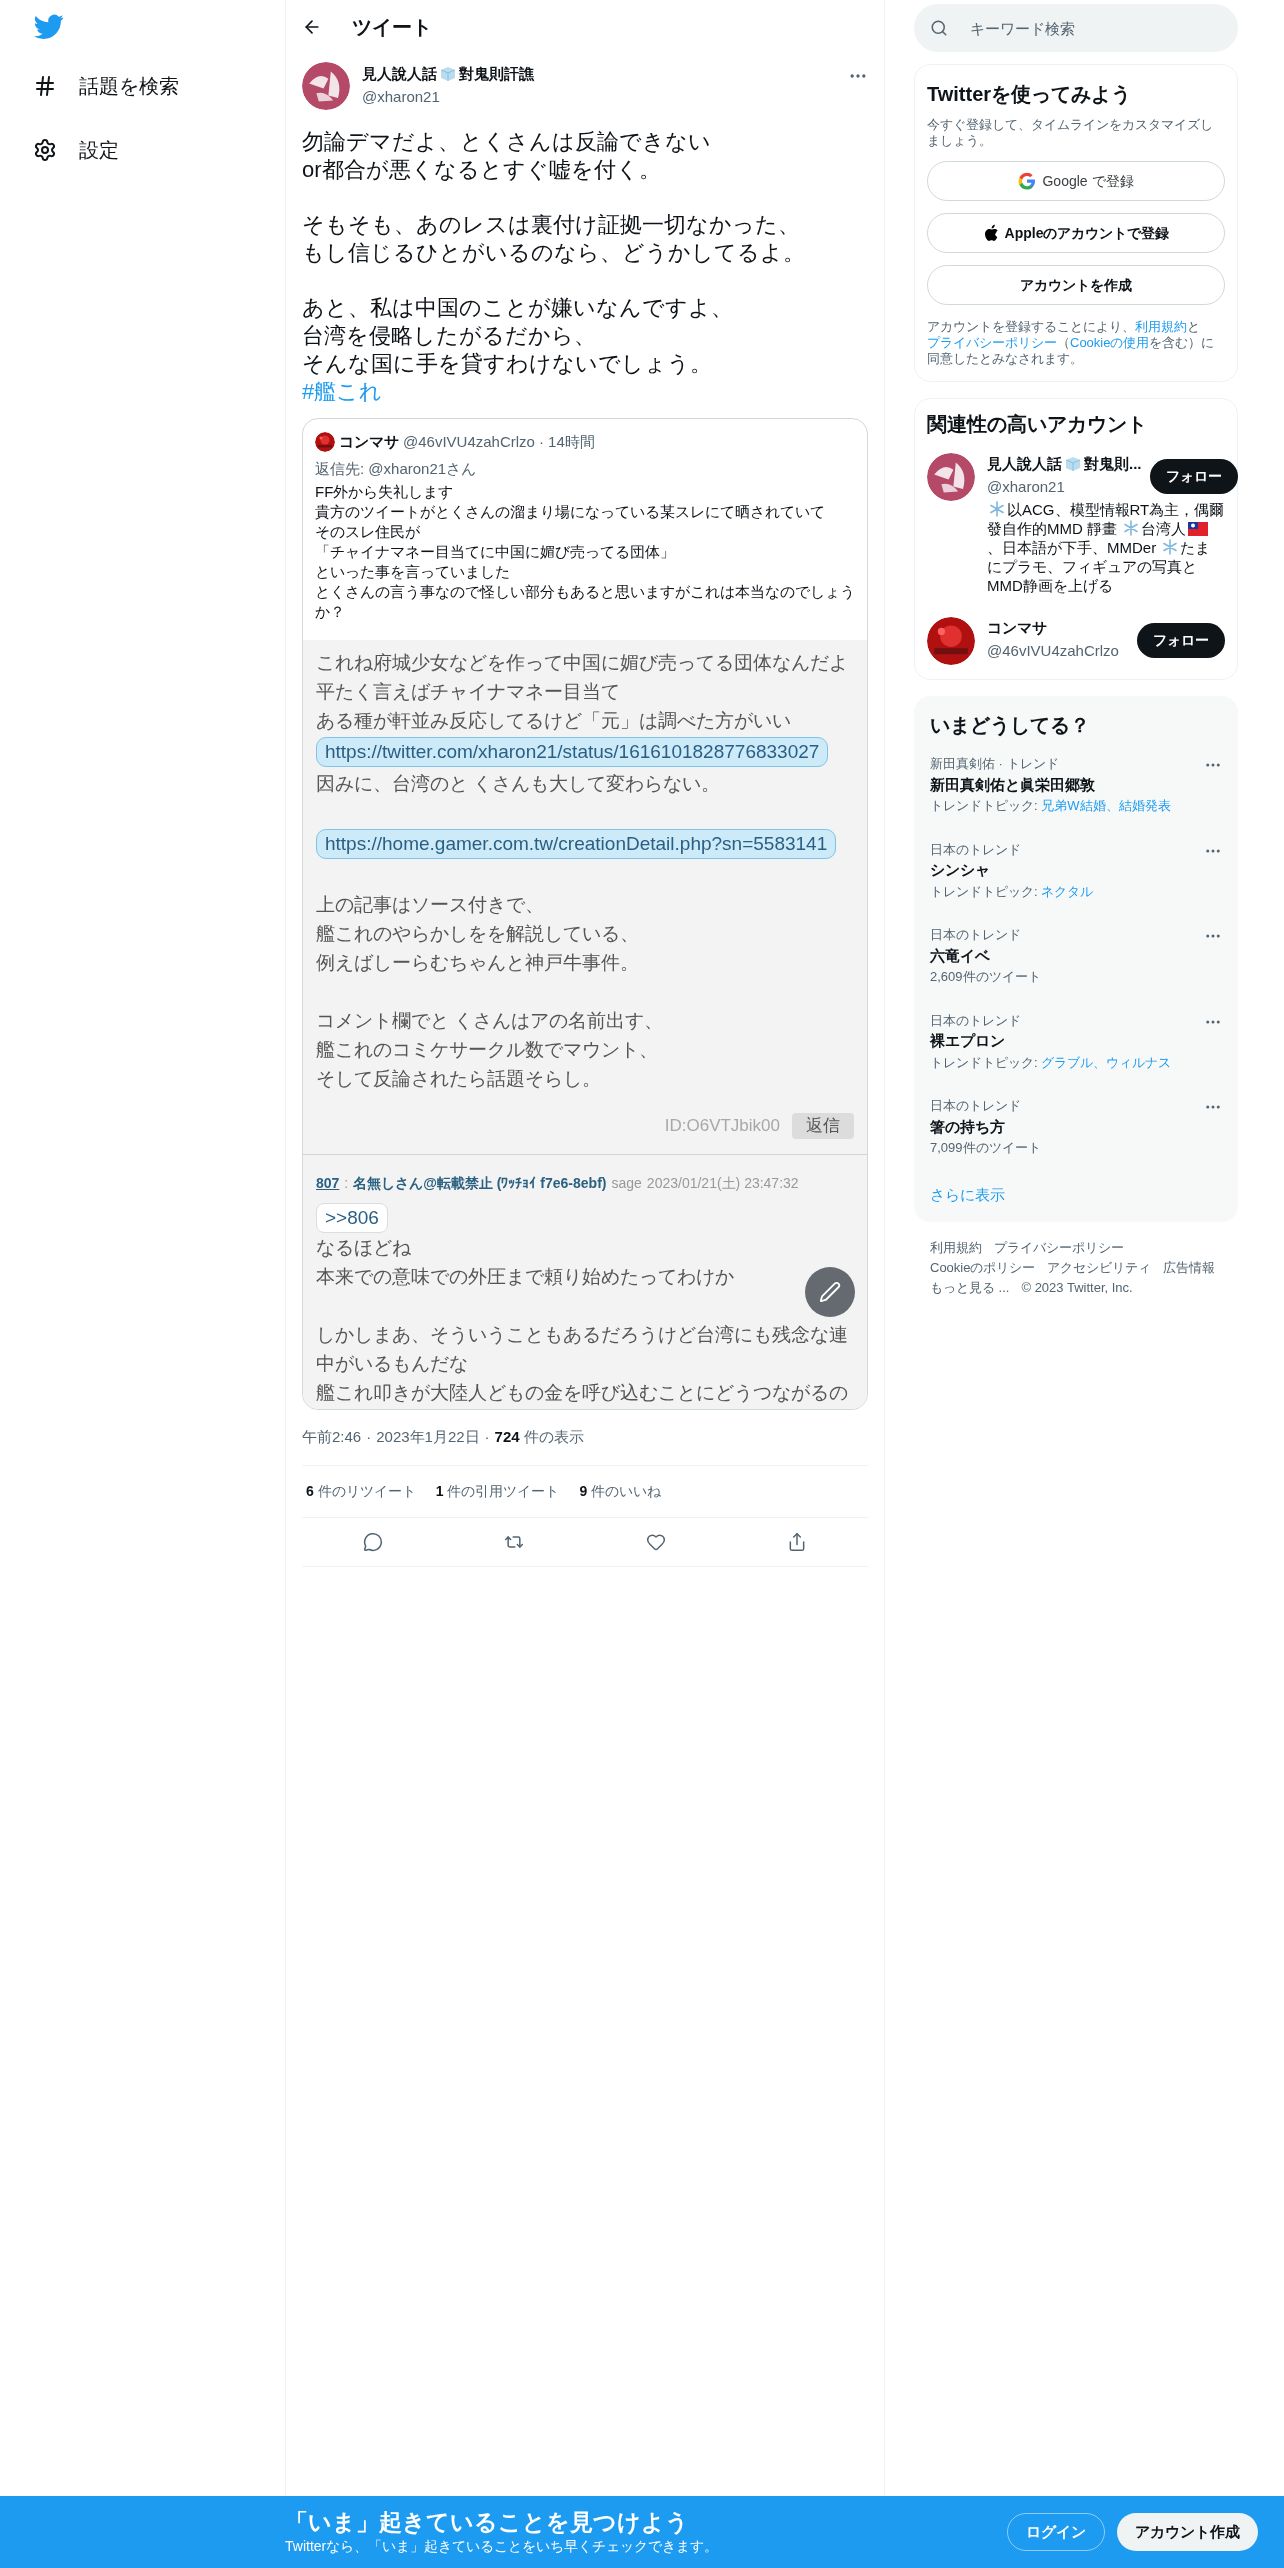 The width and height of the screenshot is (1284, 2568). Describe the element at coordinates (1051, 1062) in the screenshot. I see `trend-topics: トレンドトピック: グラブル、ウィルナス` at that location.